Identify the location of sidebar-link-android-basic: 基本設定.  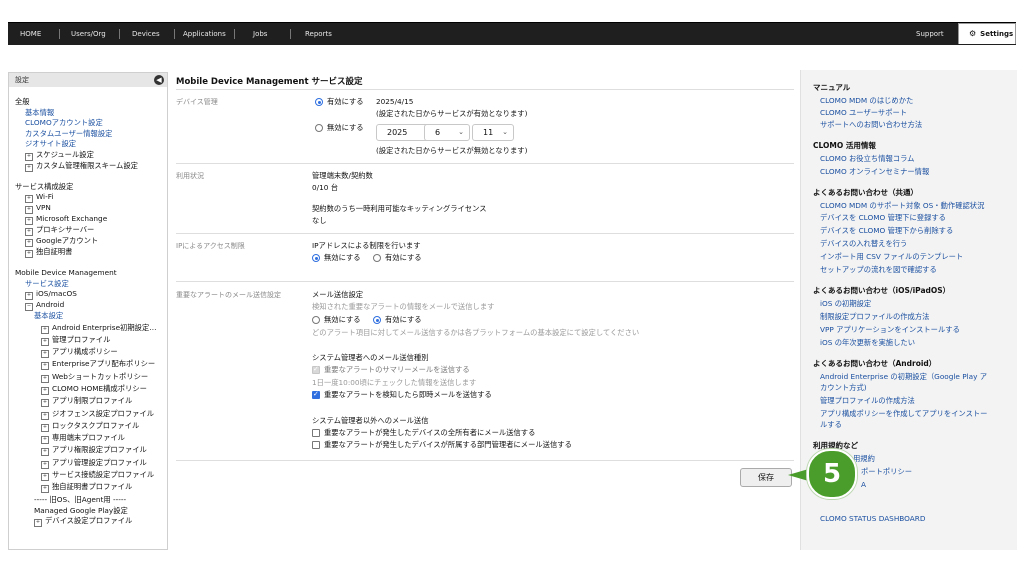
(100, 316).